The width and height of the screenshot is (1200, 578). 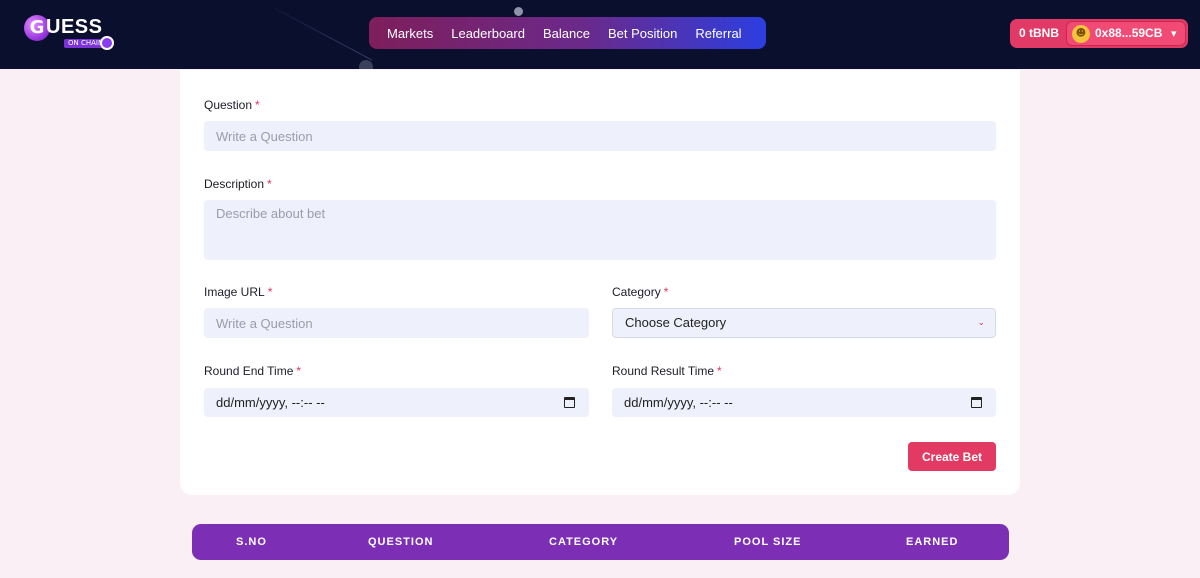 I want to click on nav-balance: Balance, so click(x=566, y=33).